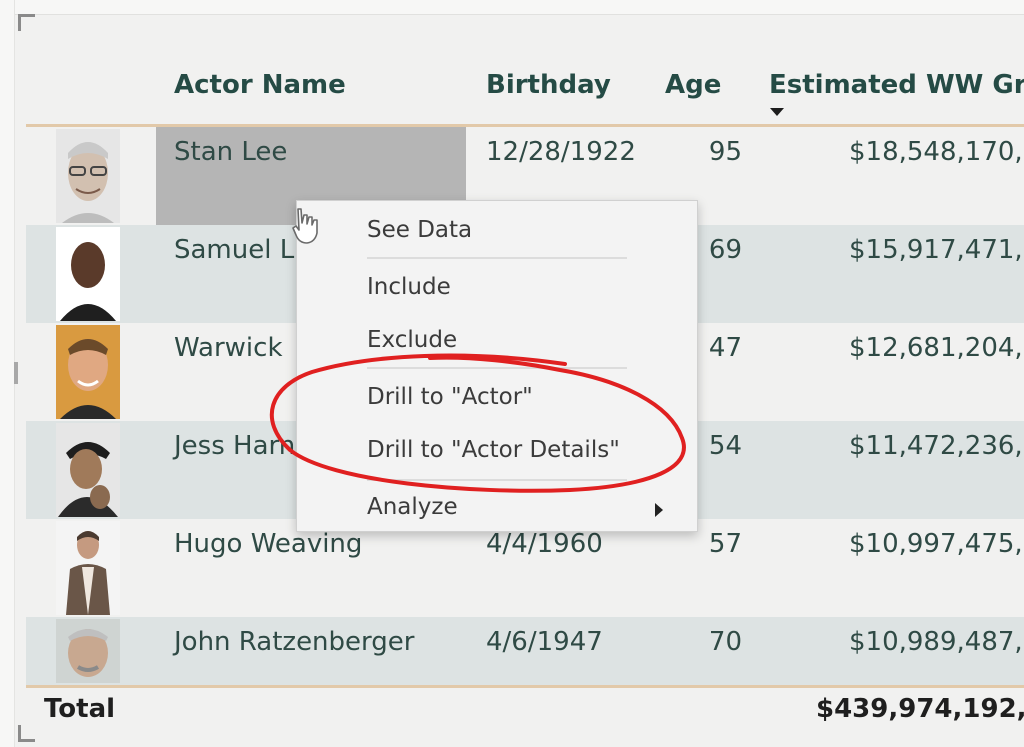 The width and height of the screenshot is (1024, 747). What do you see at coordinates (260, 85) in the screenshot?
I see `column-header-actor-name: Actor Name` at bounding box center [260, 85].